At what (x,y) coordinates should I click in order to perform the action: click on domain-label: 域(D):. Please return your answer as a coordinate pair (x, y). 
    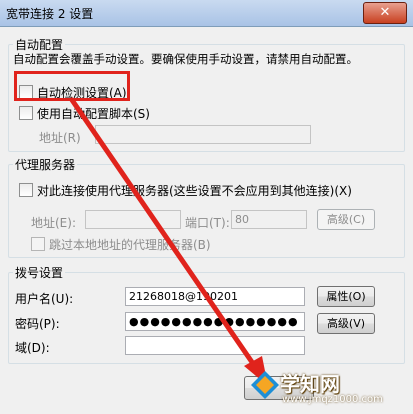
    Looking at the image, I should click on (32, 348).